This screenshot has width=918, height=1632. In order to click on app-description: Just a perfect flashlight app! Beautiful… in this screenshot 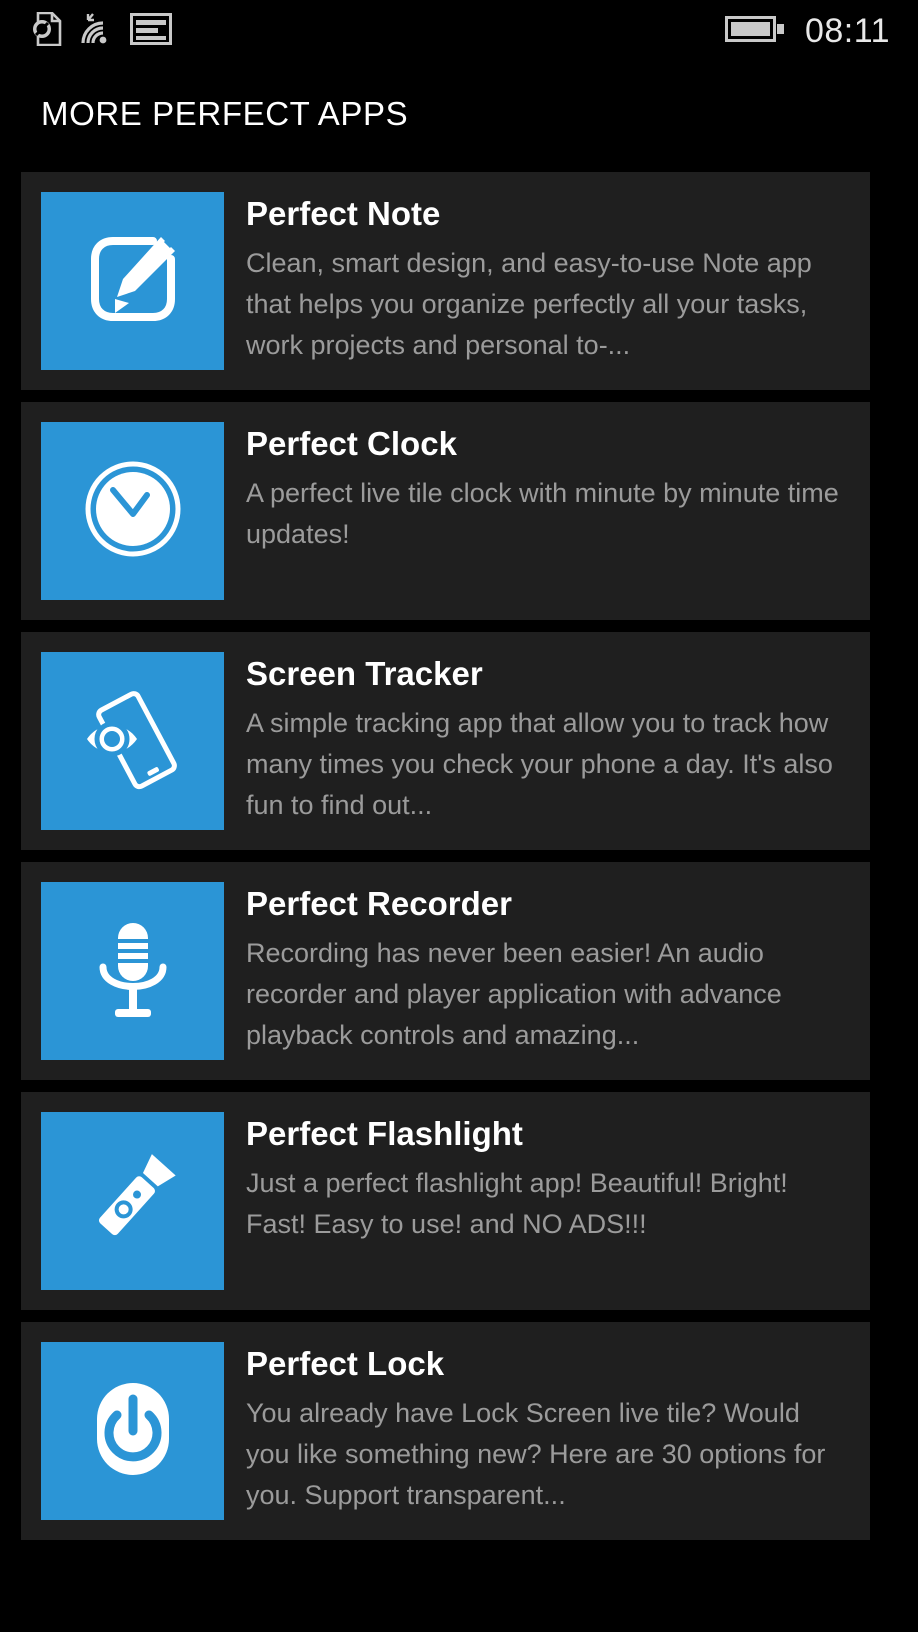, I will do `click(517, 1203)`.